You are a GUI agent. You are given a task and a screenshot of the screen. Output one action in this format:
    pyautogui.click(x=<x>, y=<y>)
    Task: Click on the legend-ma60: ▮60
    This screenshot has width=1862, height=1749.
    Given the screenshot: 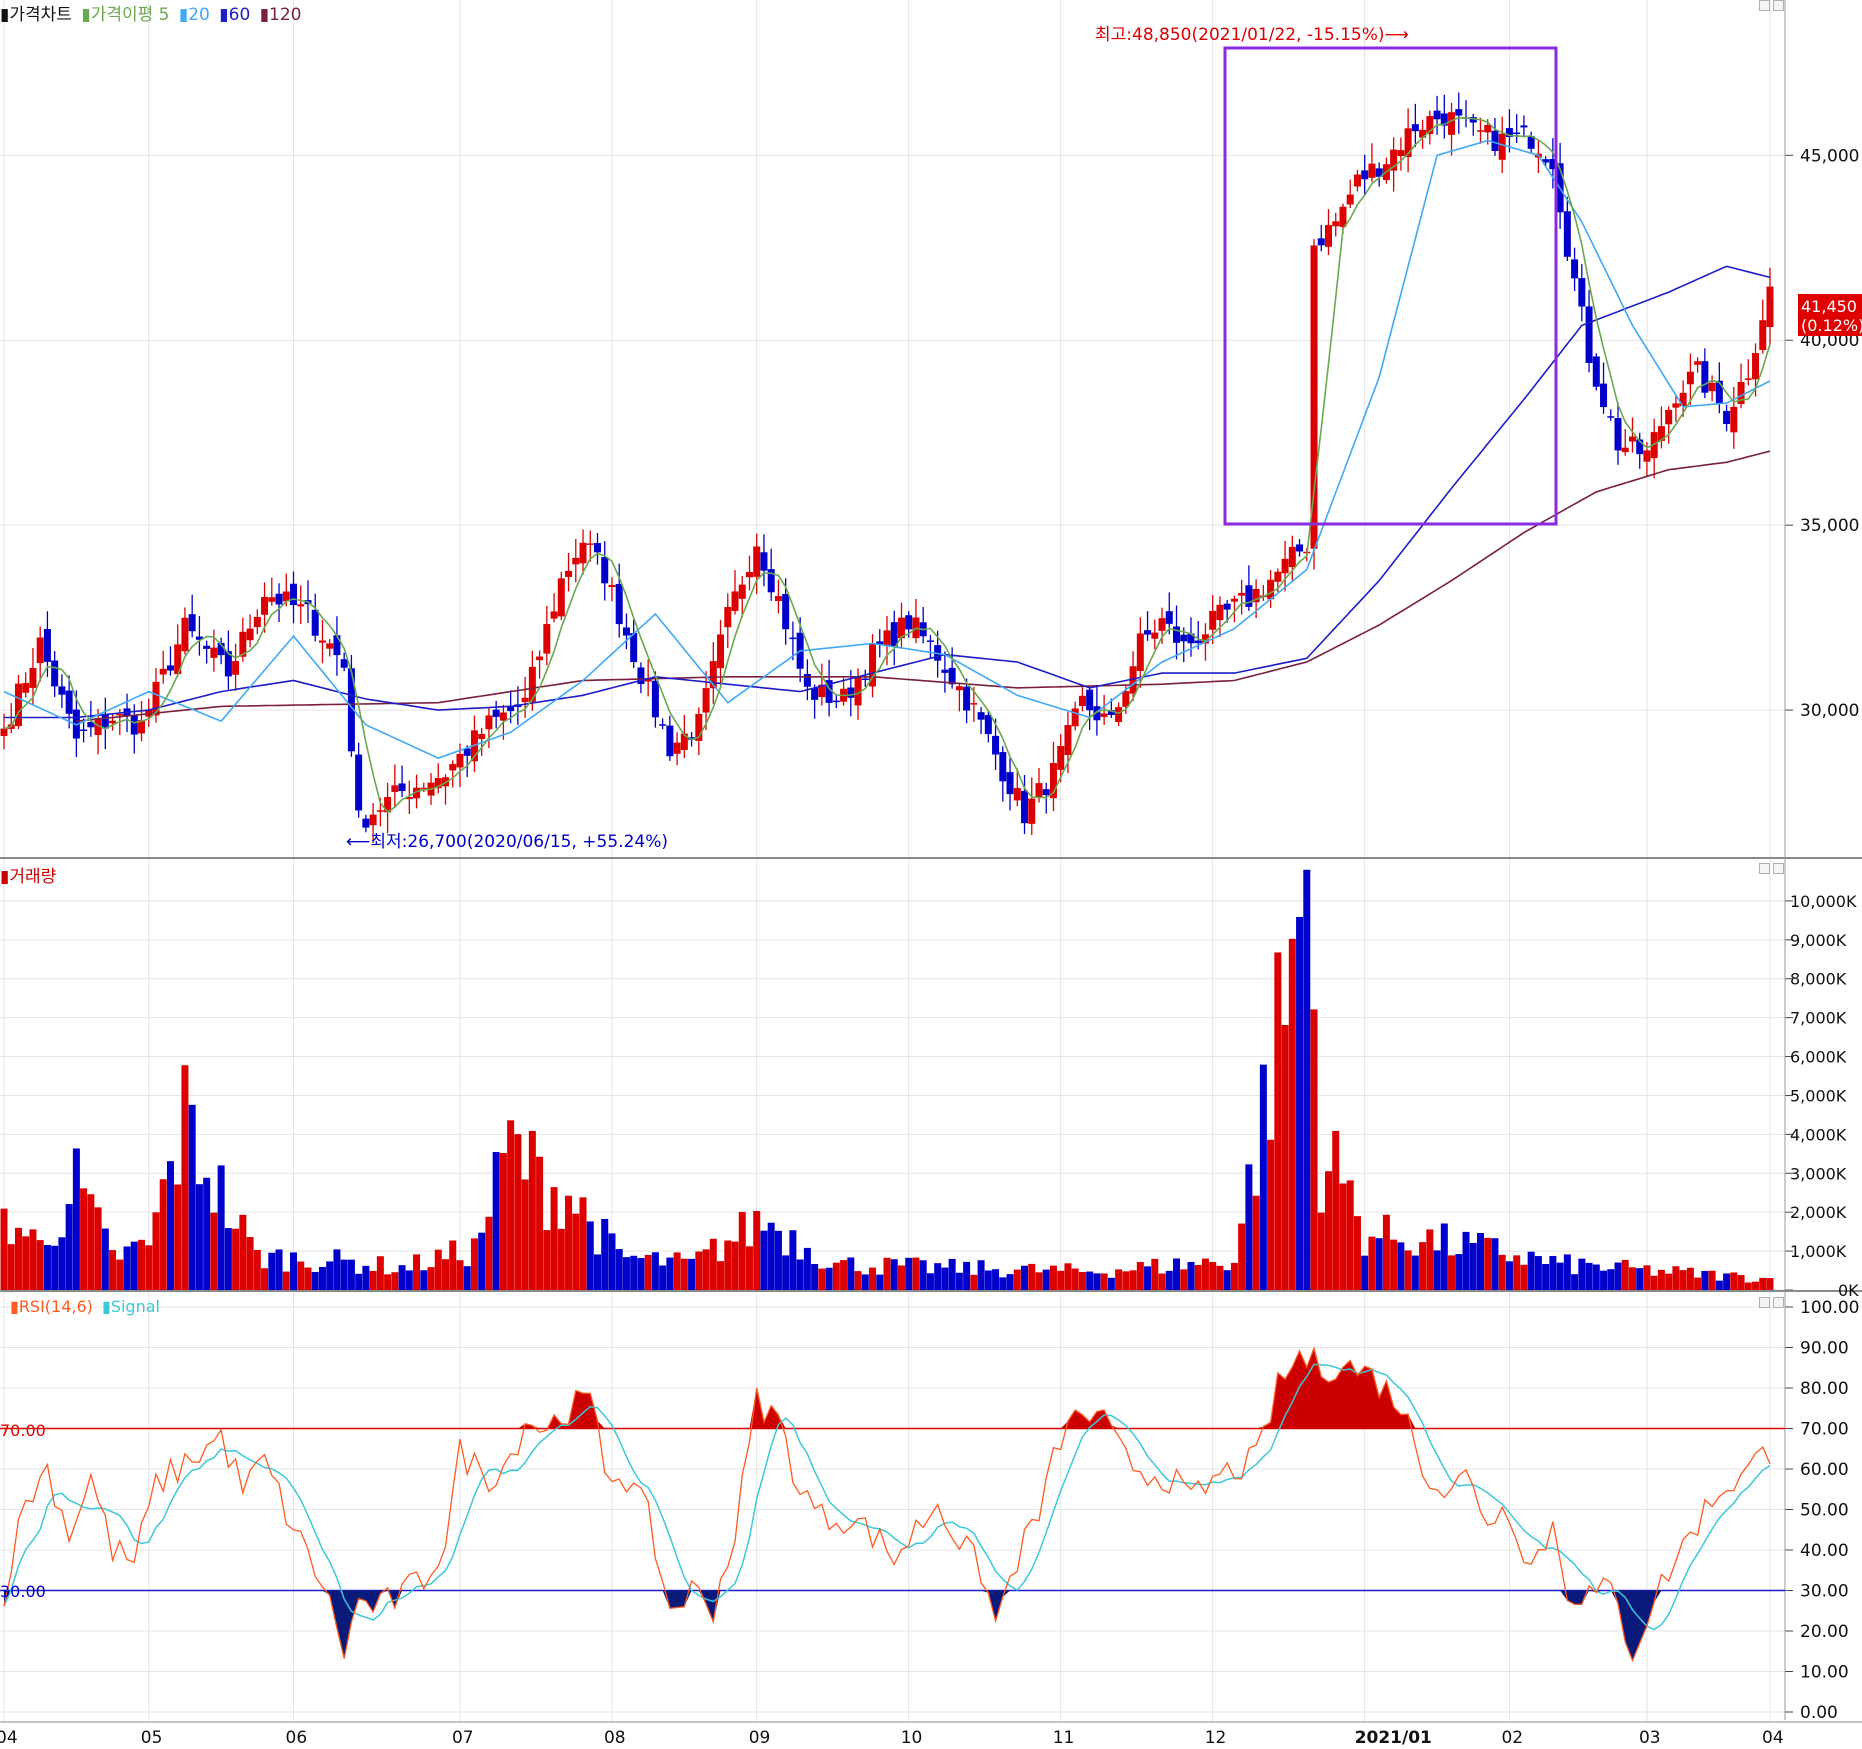 What is the action you would take?
    pyautogui.click(x=235, y=15)
    